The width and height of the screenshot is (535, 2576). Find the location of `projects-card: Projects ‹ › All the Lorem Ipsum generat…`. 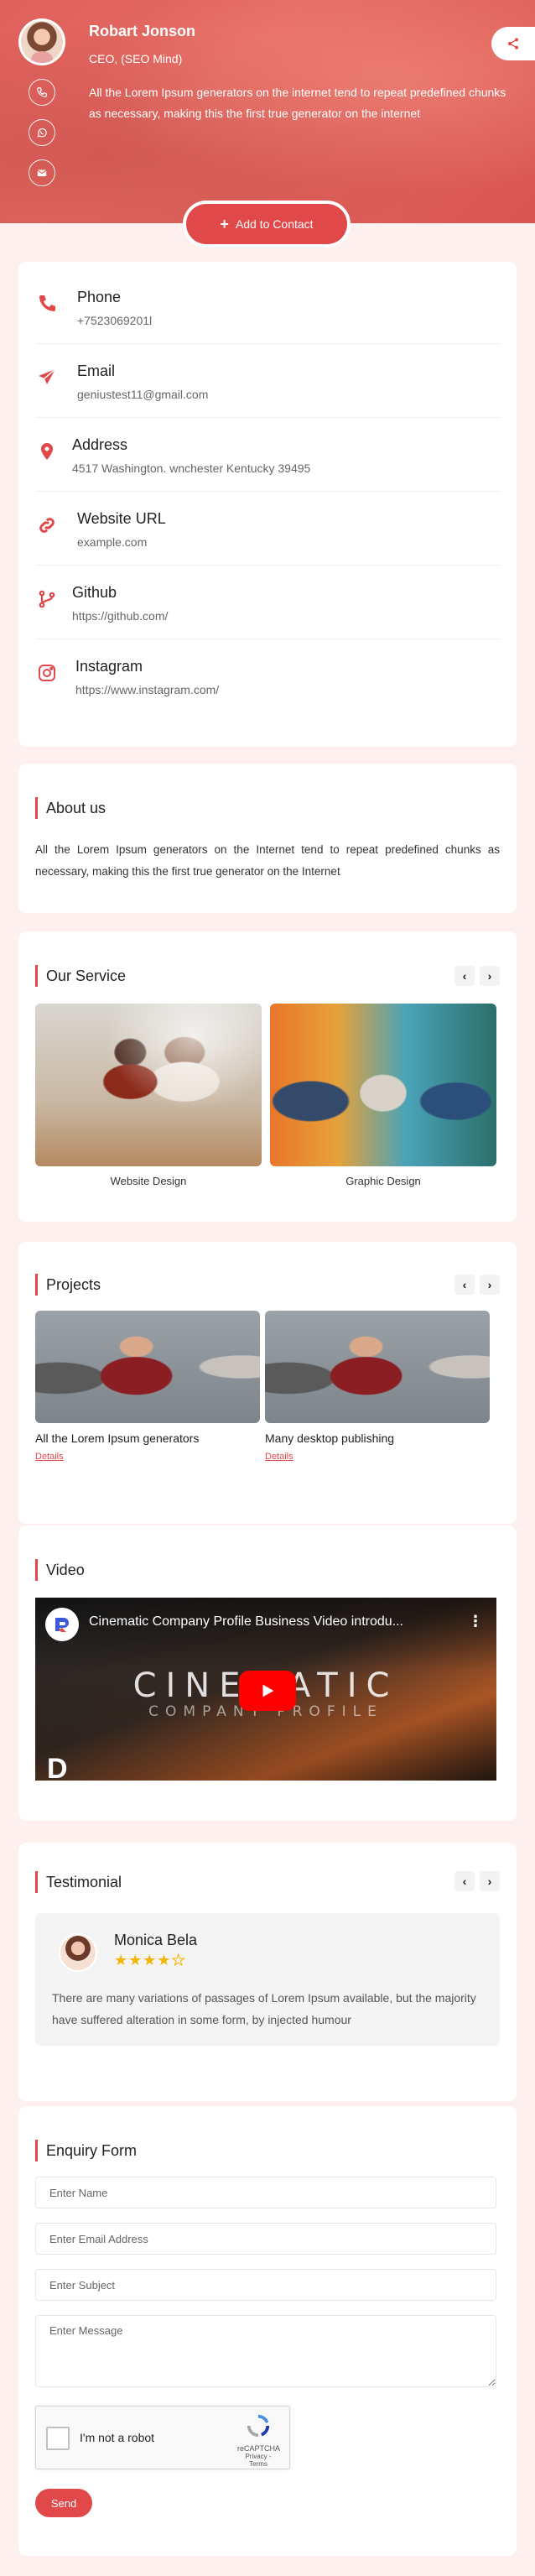

projects-card: Projects ‹ › All the Lorem Ipsum generat… is located at coordinates (267, 1383).